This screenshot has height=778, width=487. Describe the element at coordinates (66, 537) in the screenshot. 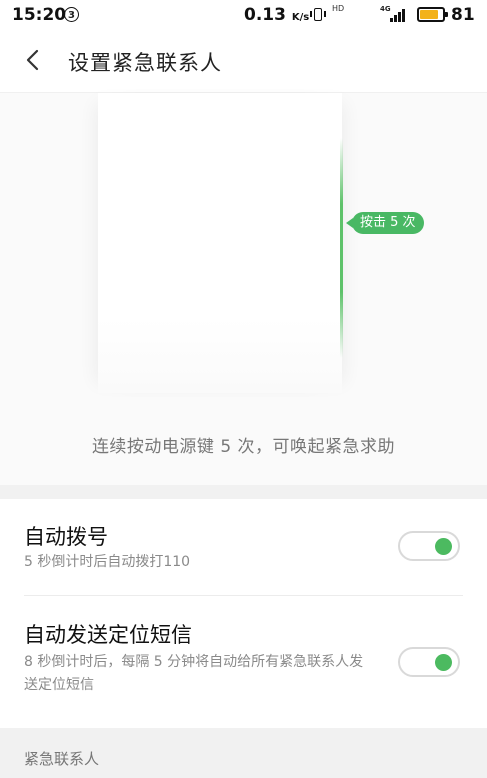

I see `setting-auto-dial-title: 自动拨号` at that location.